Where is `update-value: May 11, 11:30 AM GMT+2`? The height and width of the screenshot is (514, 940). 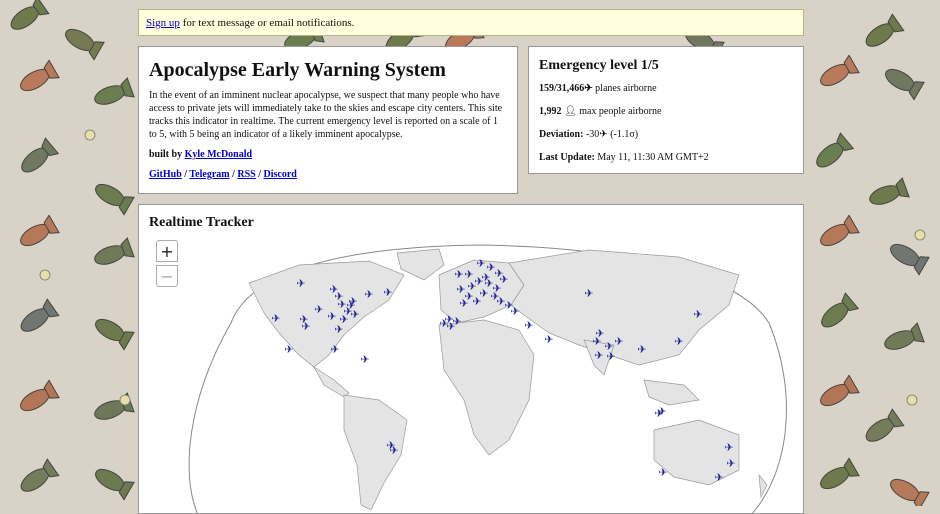 update-value: May 11, 11:30 AM GMT+2 is located at coordinates (653, 157).